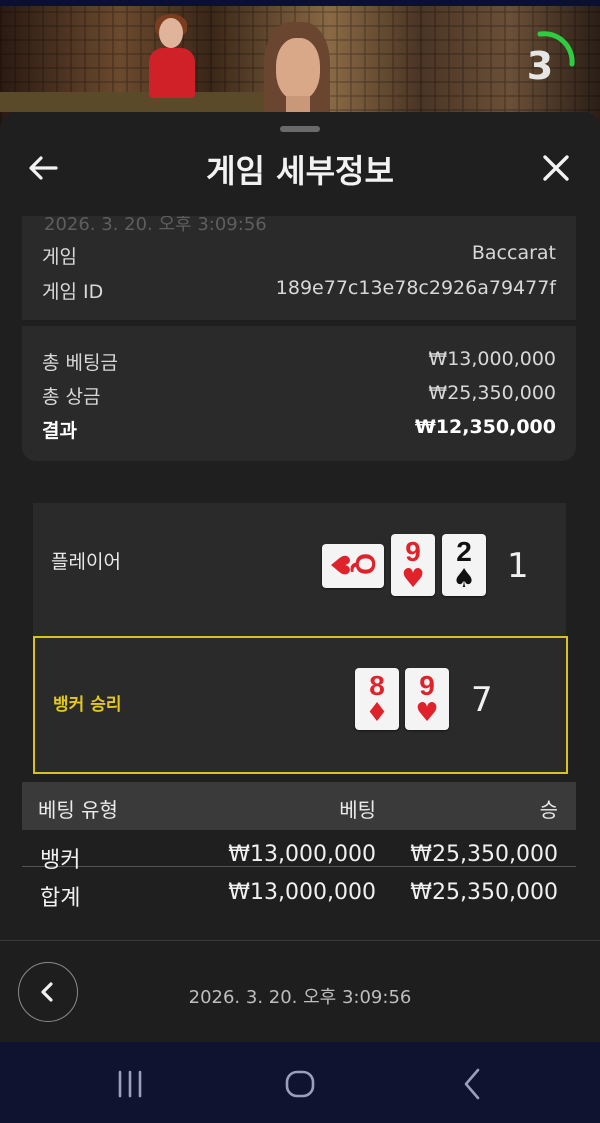  Describe the element at coordinates (86, 562) in the screenshot. I see `player-hand-label: 플레이어` at that location.